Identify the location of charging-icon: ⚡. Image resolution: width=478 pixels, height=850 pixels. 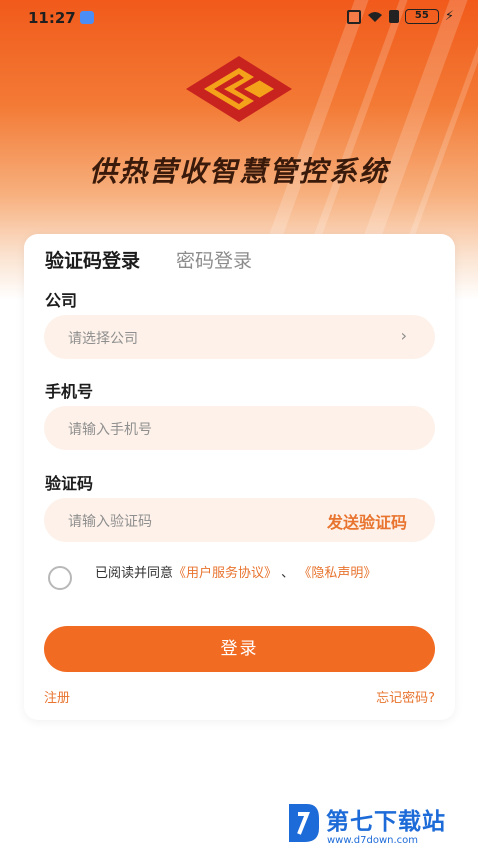
(449, 16).